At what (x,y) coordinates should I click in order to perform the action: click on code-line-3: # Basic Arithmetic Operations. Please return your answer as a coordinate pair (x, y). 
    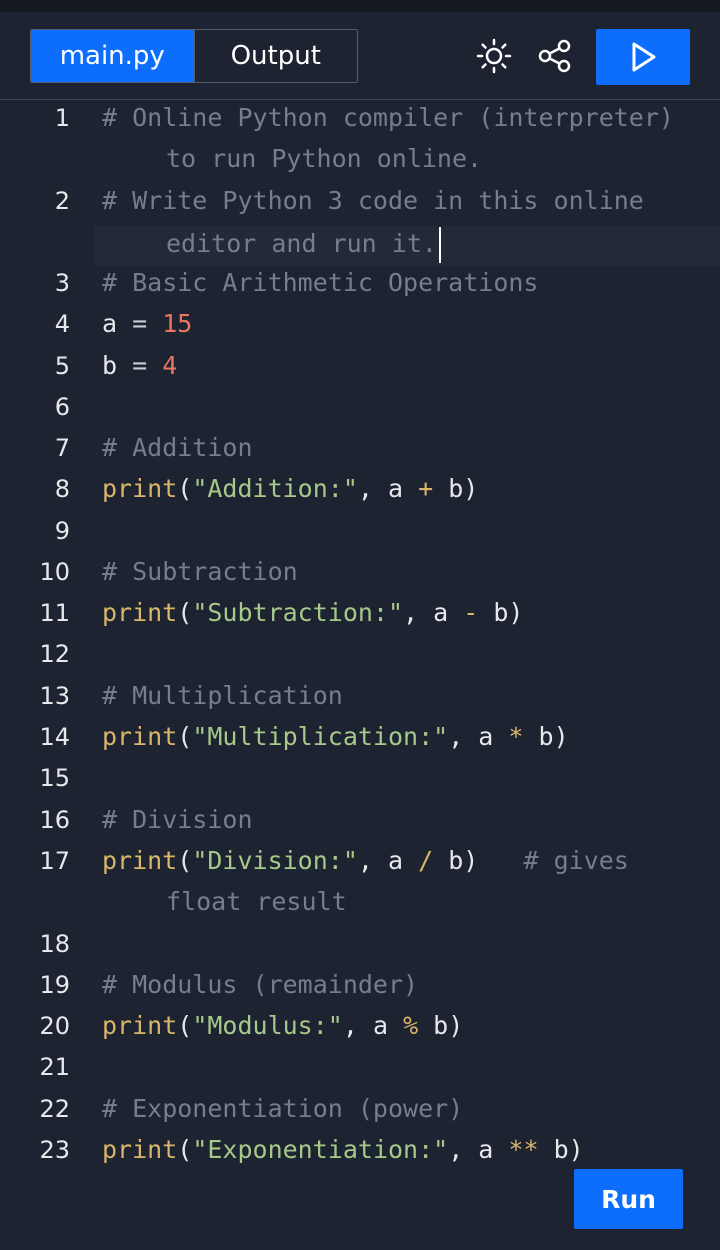
    Looking at the image, I should click on (320, 282).